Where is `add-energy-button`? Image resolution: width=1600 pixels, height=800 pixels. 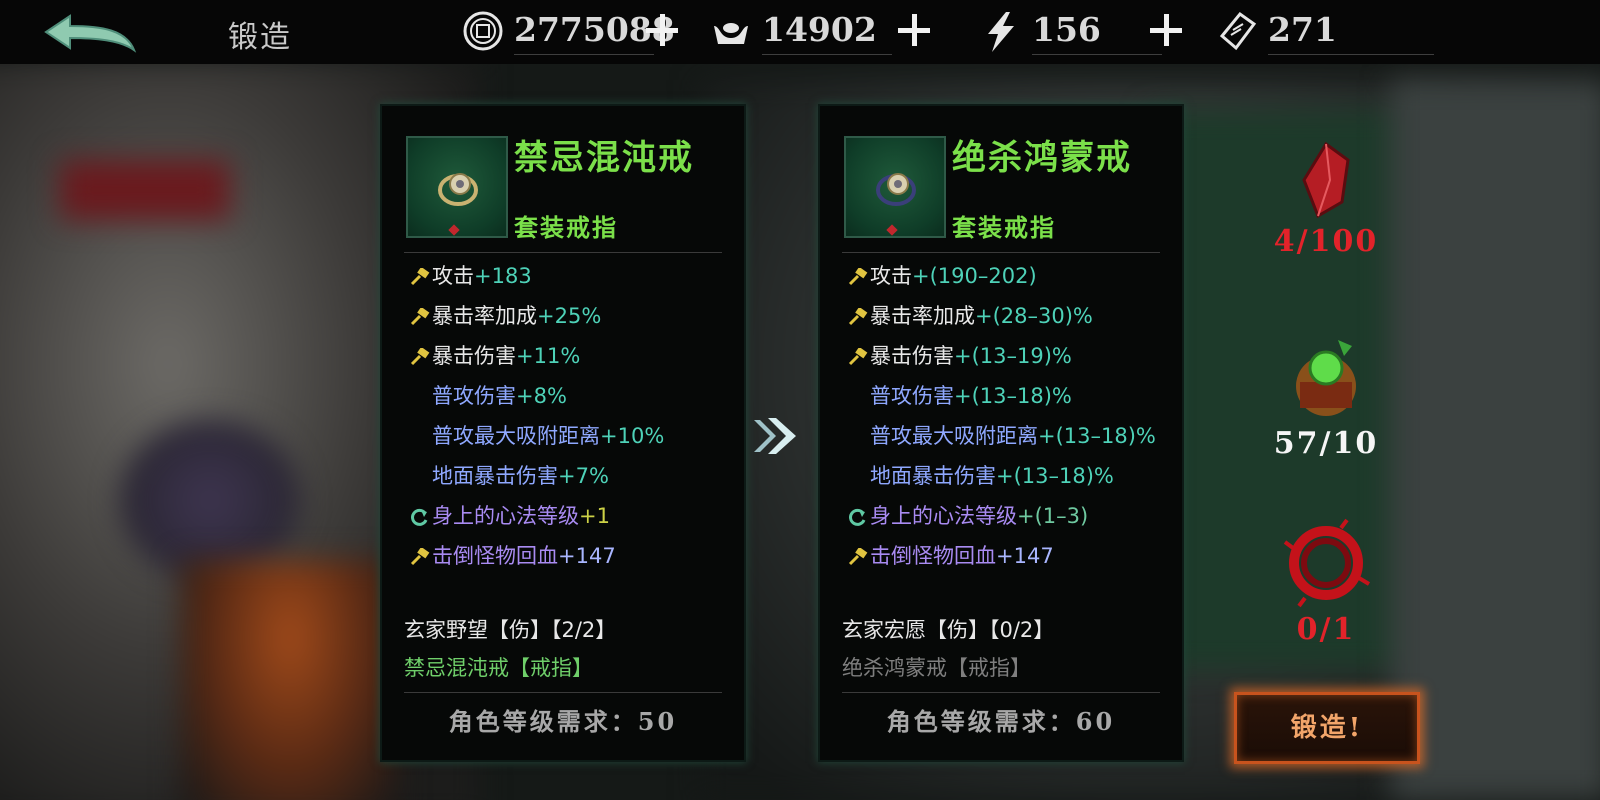
add-energy-button is located at coordinates (1166, 30).